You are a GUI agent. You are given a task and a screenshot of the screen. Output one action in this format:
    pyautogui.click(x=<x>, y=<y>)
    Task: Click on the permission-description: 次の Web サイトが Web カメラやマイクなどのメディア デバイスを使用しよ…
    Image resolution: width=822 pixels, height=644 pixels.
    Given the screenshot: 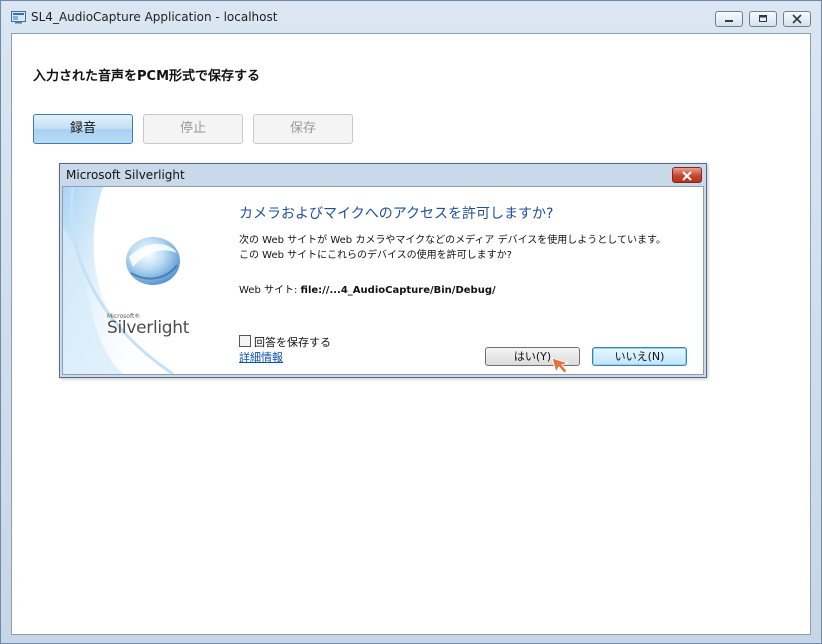 What is the action you would take?
    pyautogui.click(x=452, y=248)
    